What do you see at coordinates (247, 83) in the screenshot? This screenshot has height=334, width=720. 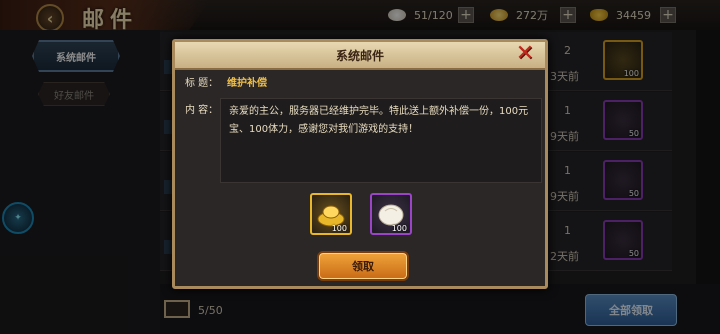 I see `subject-value: 维护补偿` at bounding box center [247, 83].